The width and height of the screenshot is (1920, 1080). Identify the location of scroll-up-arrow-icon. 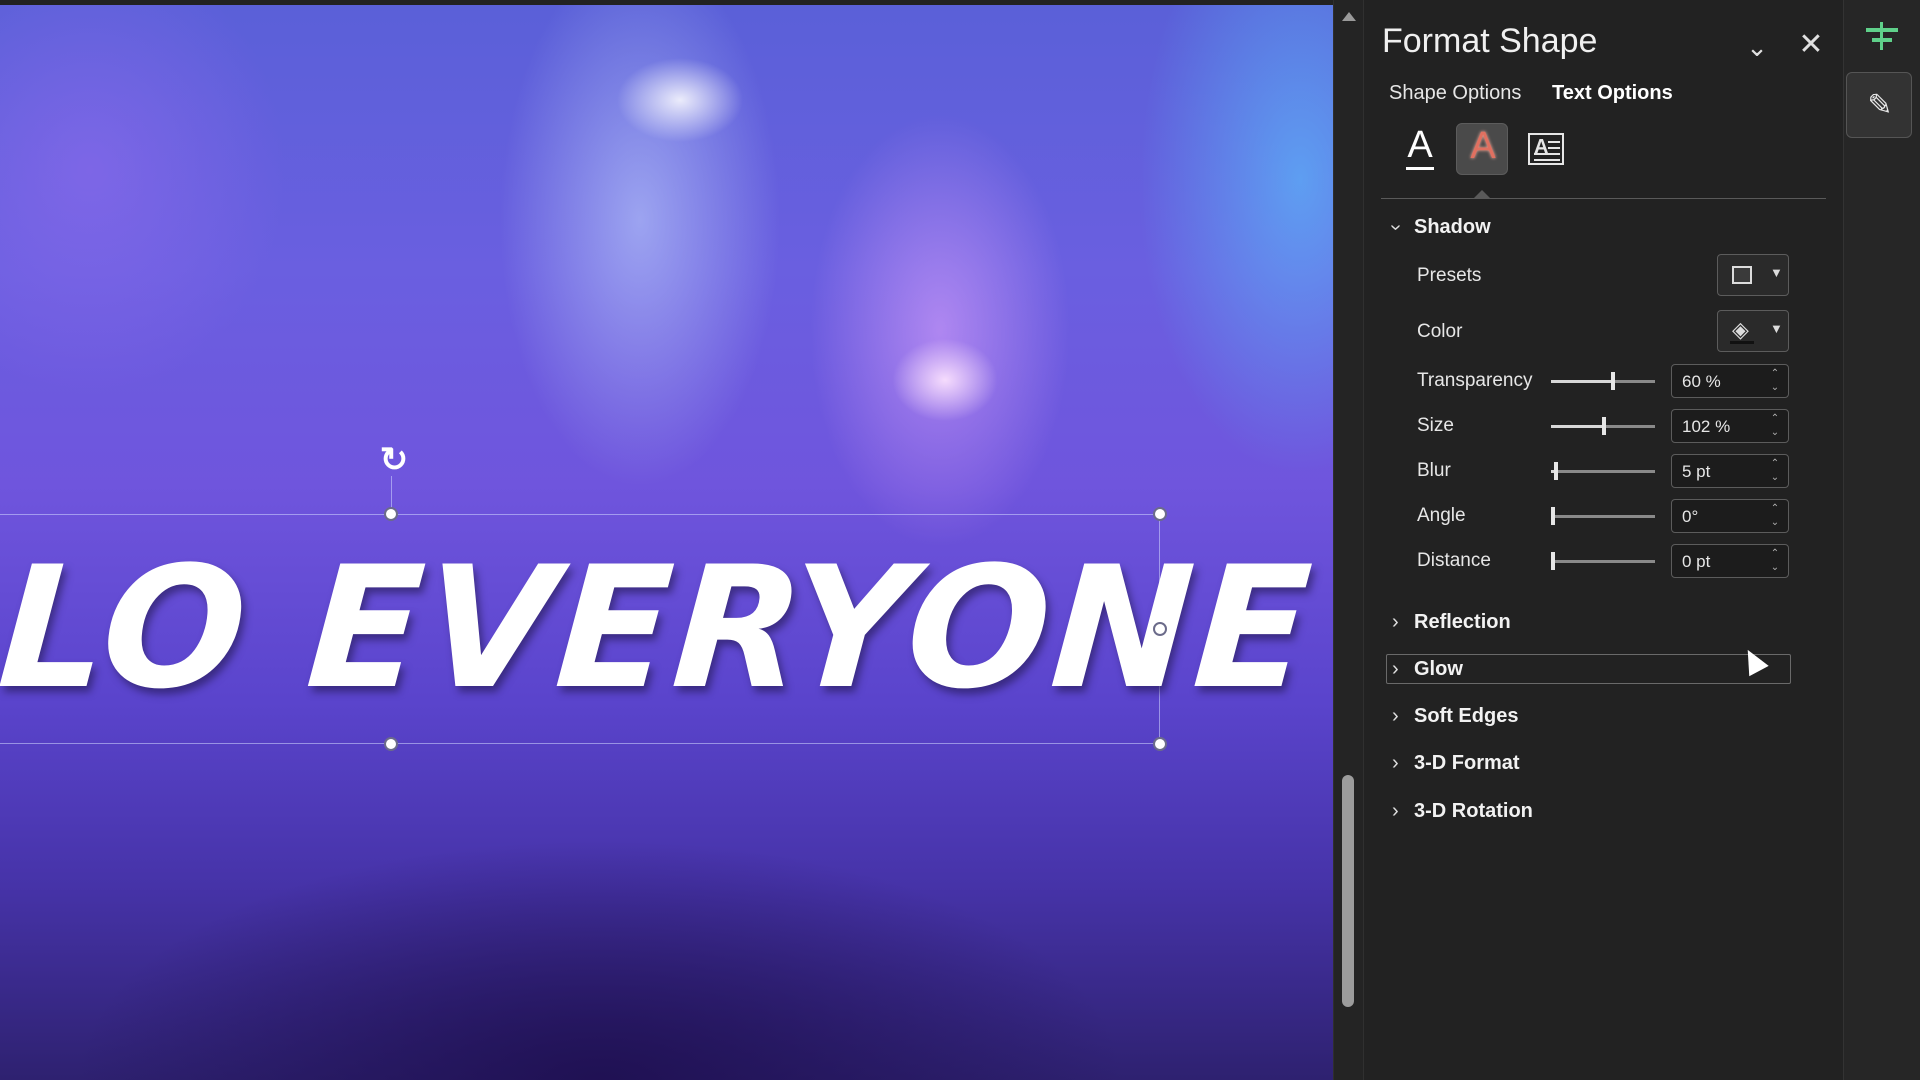
(1349, 16).